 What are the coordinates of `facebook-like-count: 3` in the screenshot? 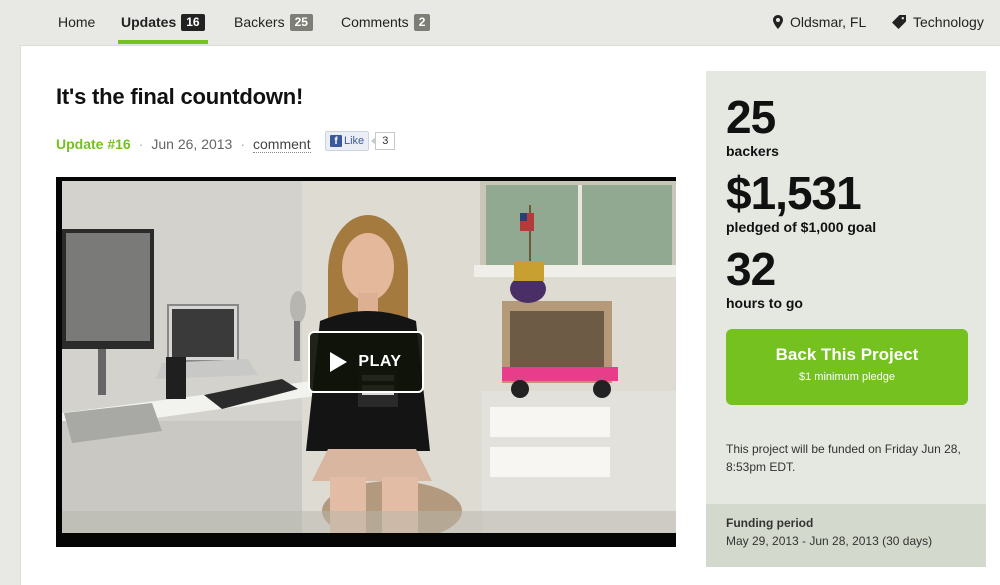 It's located at (383, 141).